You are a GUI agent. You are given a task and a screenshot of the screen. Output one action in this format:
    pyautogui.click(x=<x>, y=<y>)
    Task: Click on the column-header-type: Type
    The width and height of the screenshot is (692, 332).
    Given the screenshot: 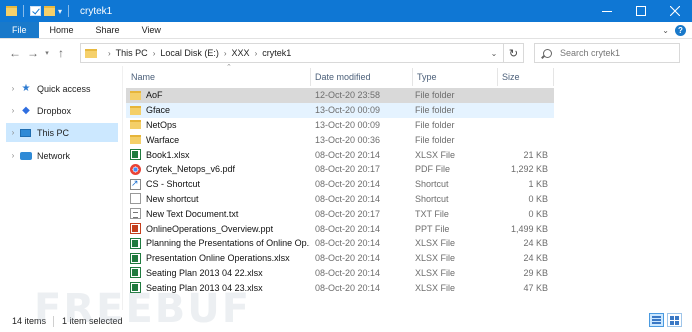 What is the action you would take?
    pyautogui.click(x=456, y=77)
    